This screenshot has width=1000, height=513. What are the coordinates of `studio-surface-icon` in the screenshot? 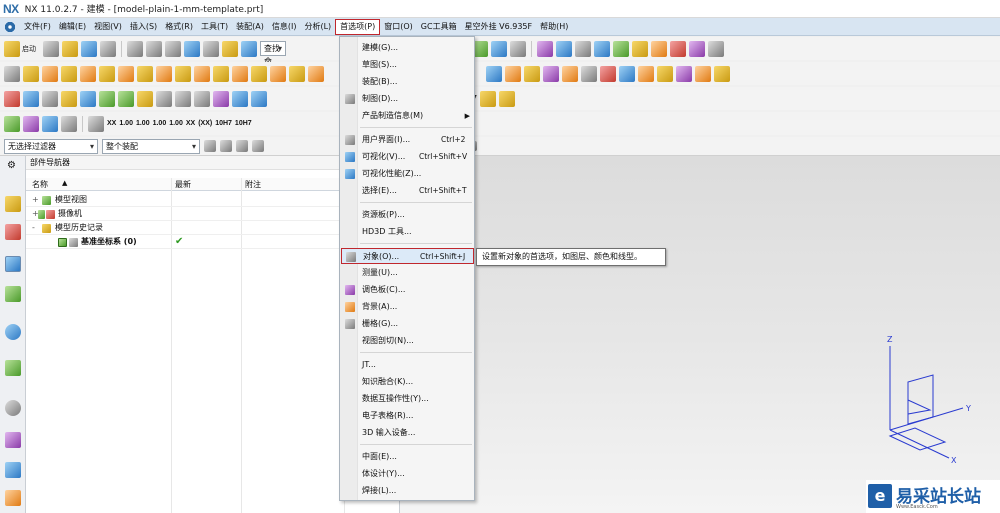 It's located at (684, 73).